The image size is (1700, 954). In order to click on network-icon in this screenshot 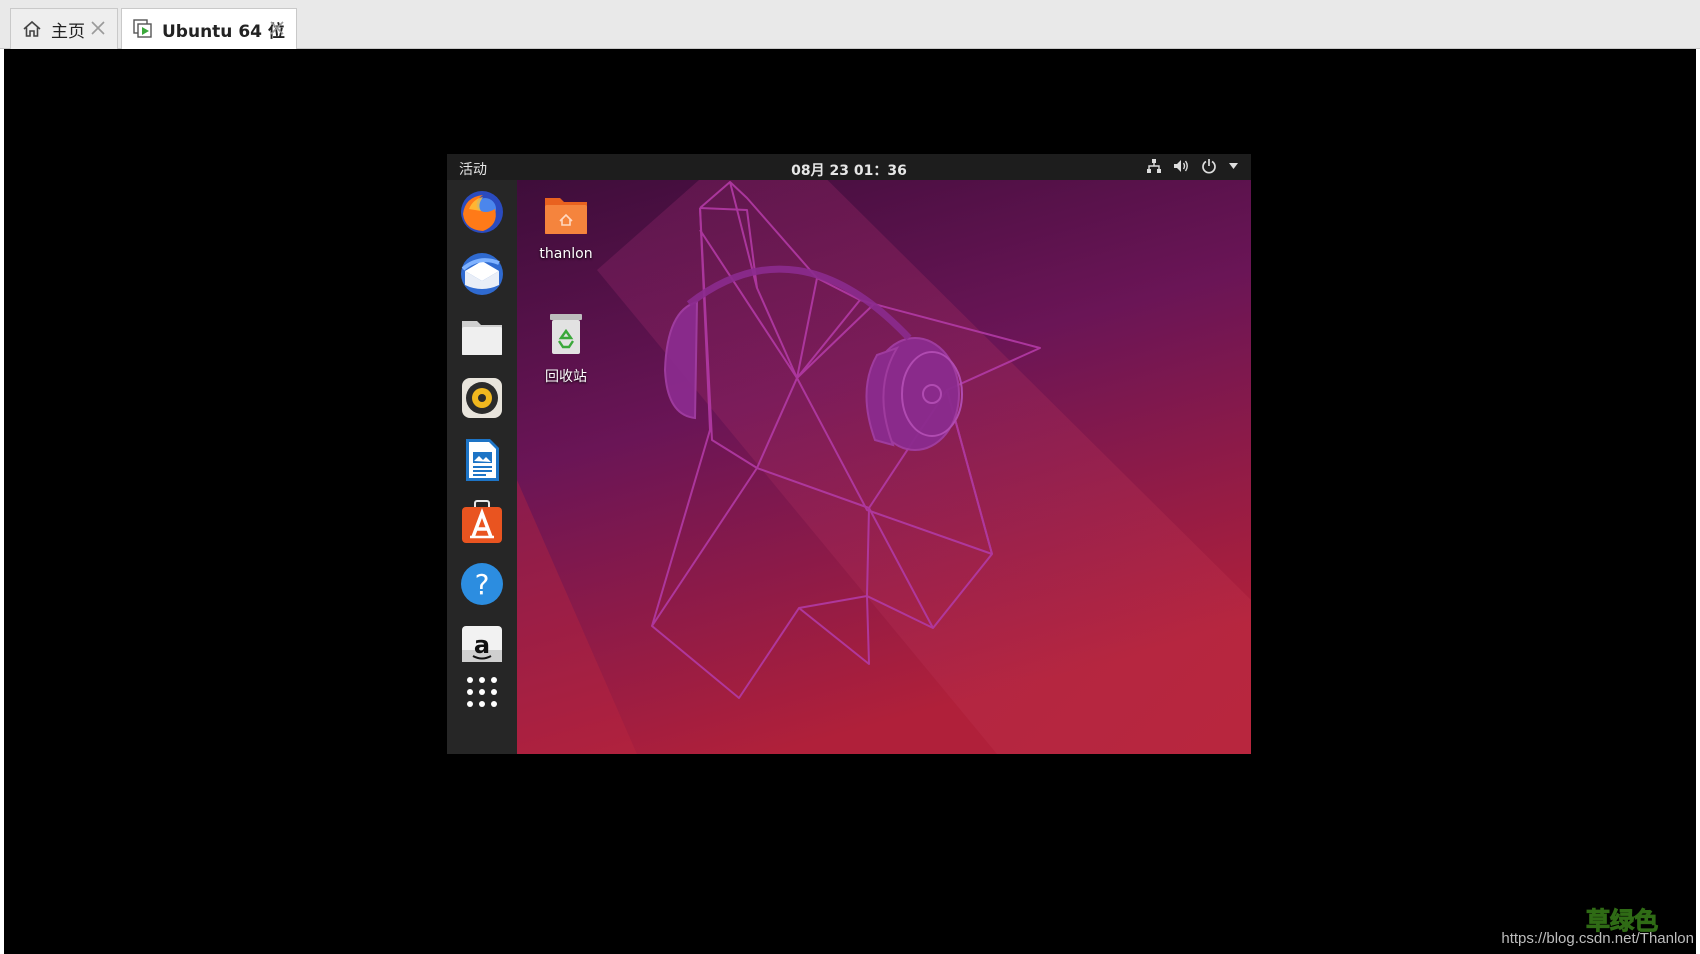, I will do `click(1154, 166)`.